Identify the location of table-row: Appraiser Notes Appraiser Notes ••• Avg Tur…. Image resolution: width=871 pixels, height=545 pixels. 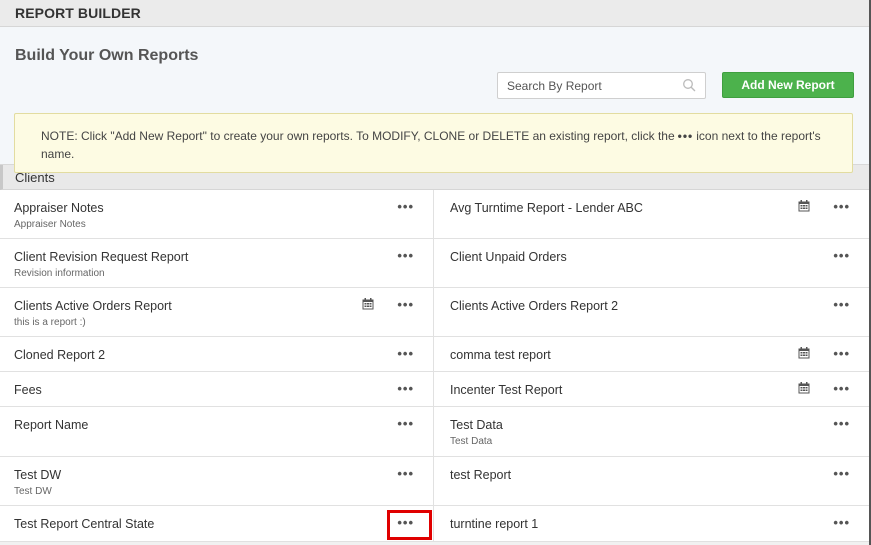
(434, 214).